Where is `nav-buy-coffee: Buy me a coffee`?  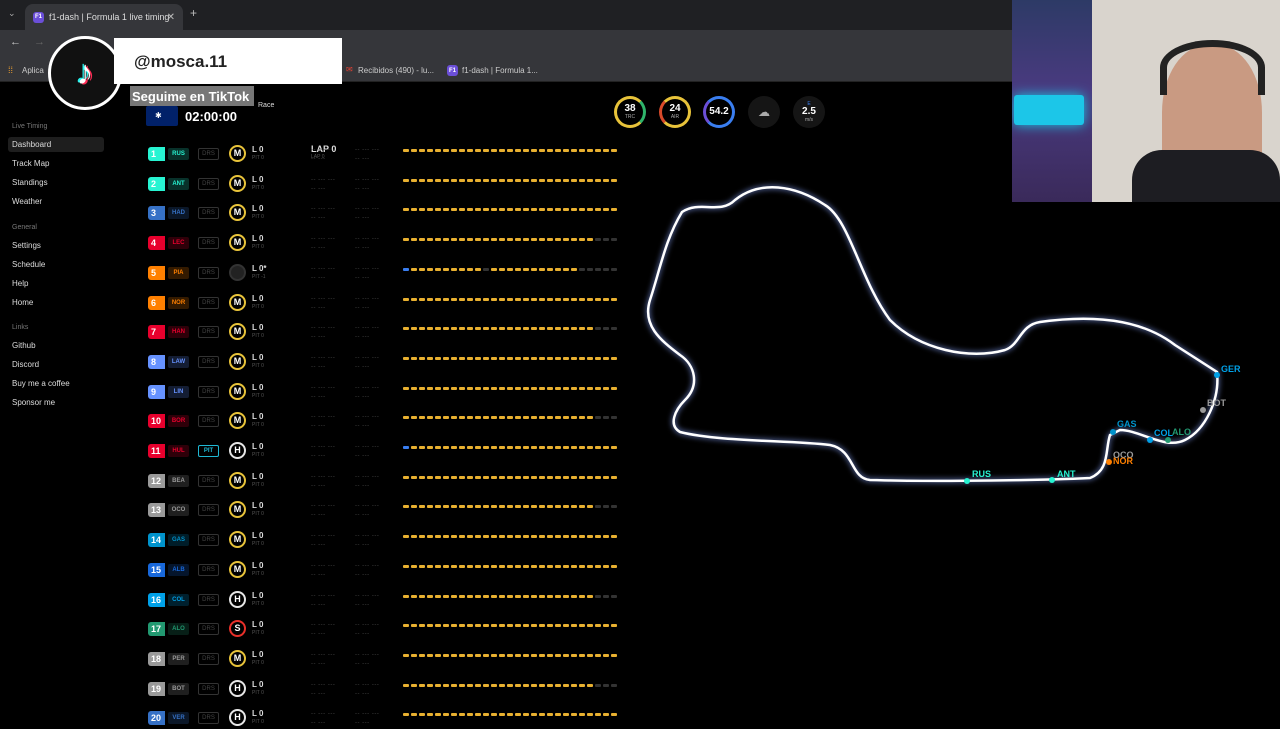 nav-buy-coffee: Buy me a coffee is located at coordinates (56, 383).